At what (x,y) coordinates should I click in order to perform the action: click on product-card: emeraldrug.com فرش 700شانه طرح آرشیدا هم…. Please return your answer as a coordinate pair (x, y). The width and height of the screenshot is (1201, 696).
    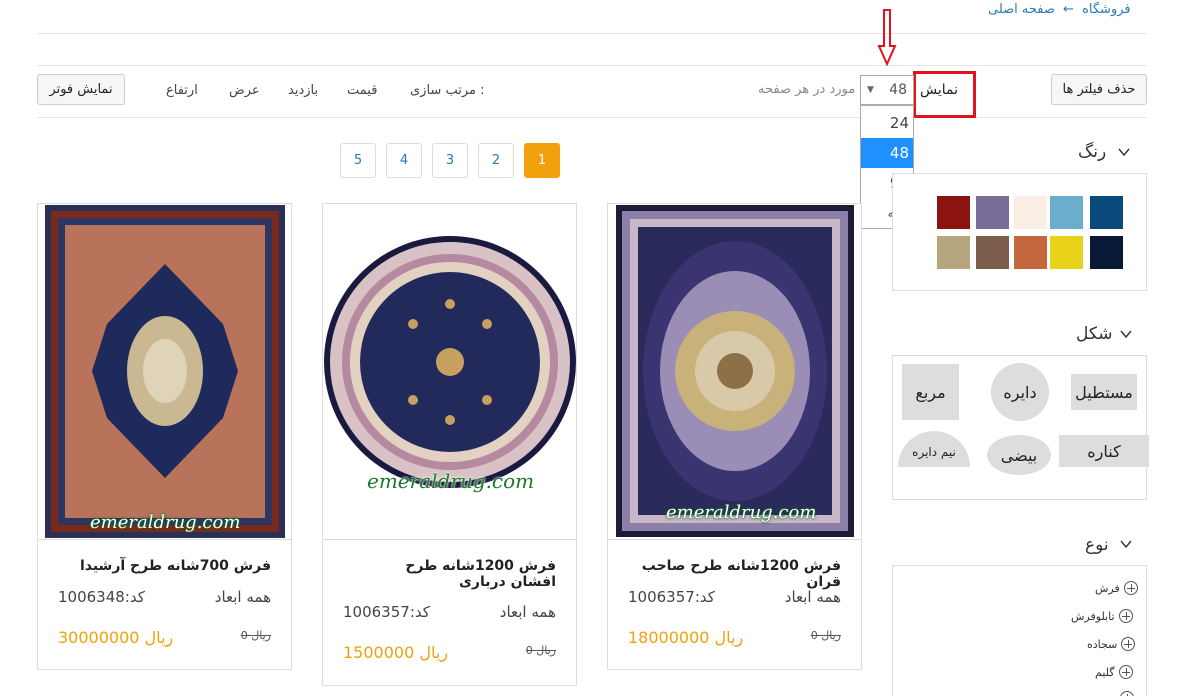
    Looking at the image, I should click on (164, 436).